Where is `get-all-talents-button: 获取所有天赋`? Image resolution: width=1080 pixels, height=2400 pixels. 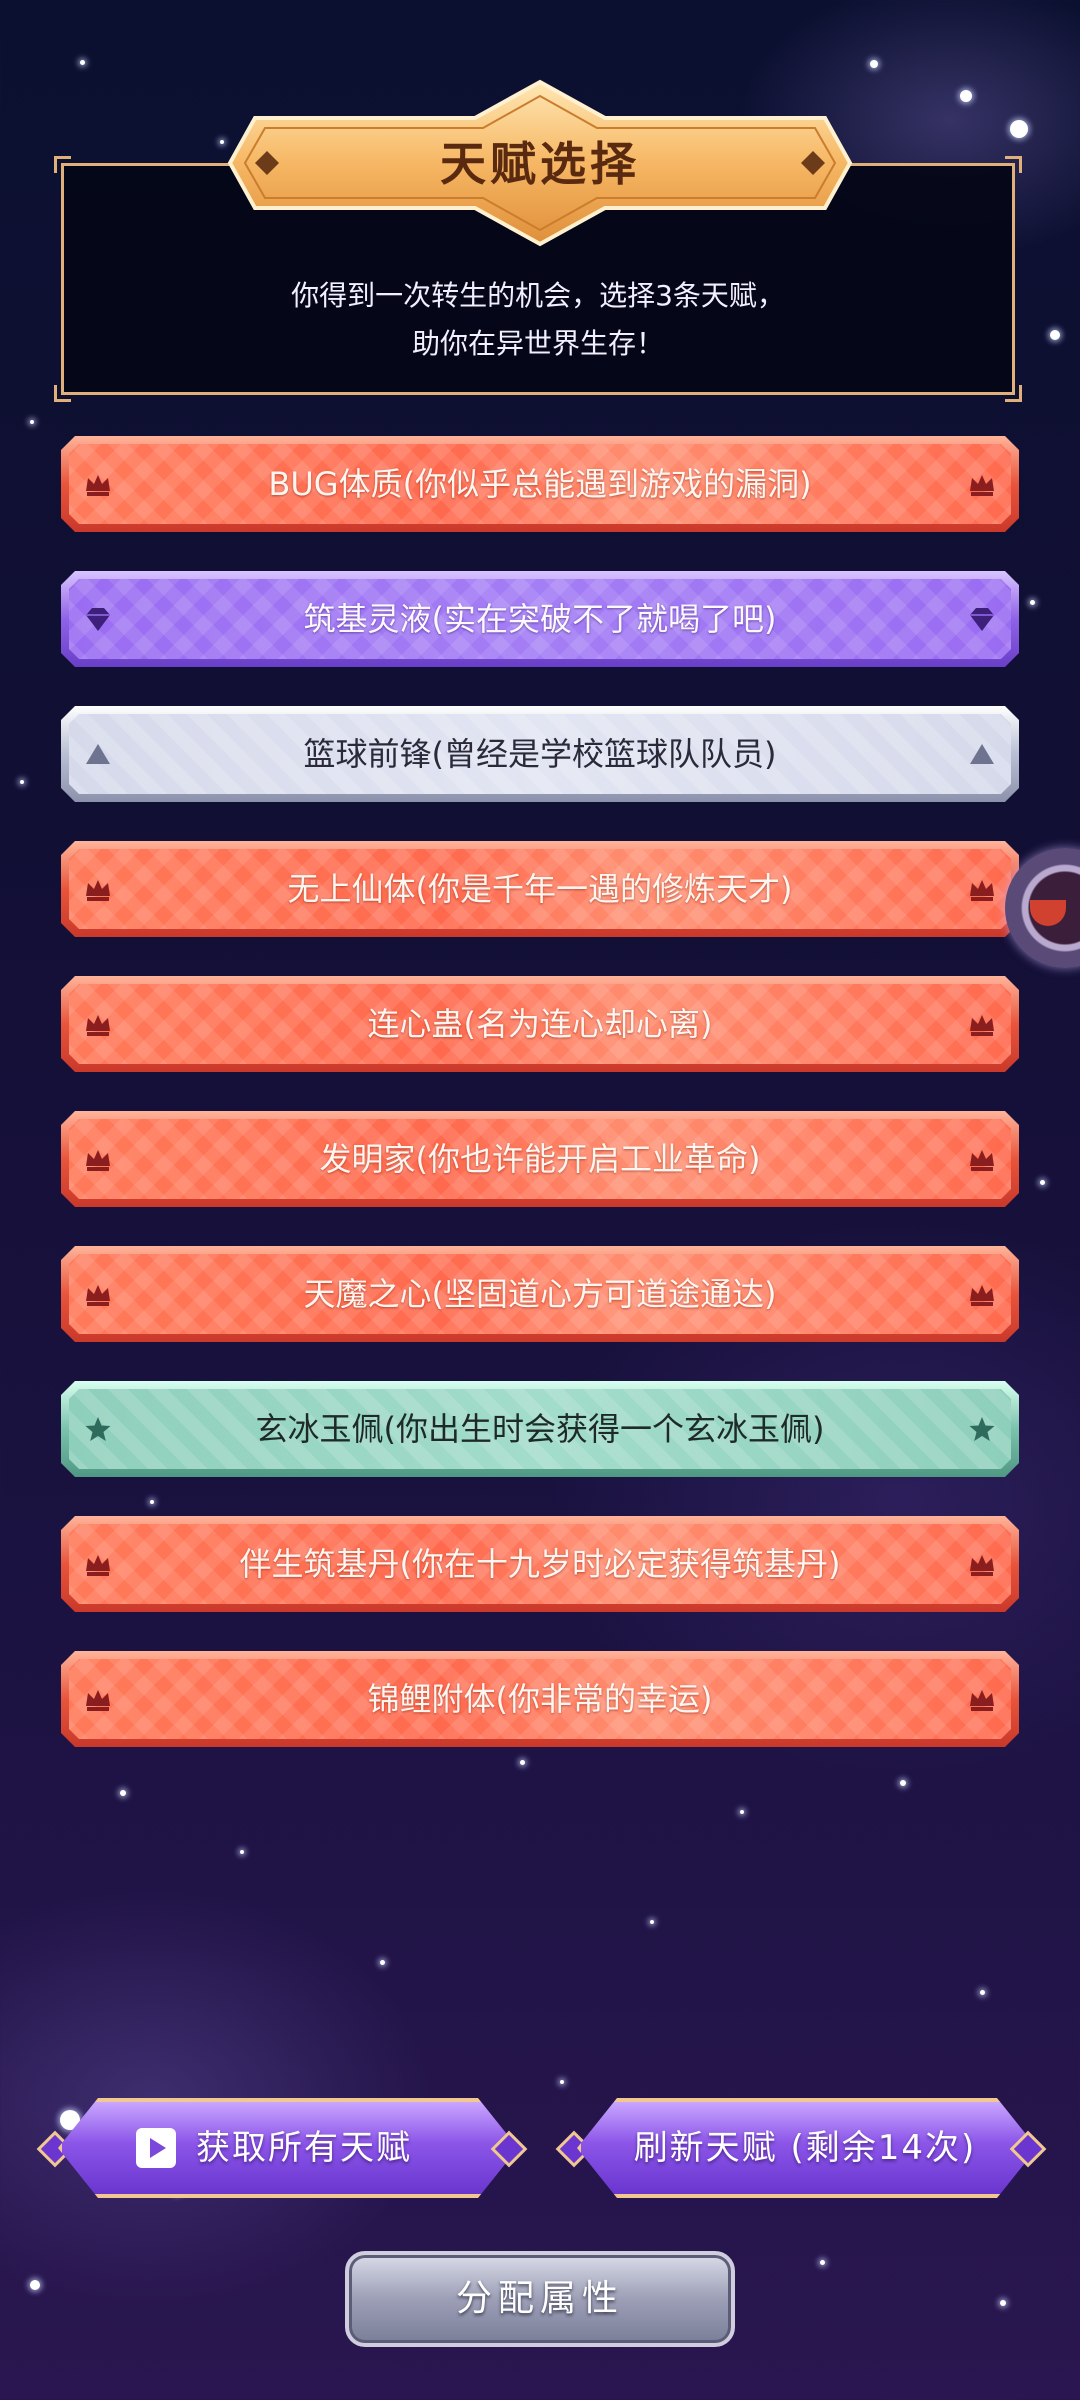 get-all-talents-button: 获取所有天赋 is located at coordinates (282, 2148).